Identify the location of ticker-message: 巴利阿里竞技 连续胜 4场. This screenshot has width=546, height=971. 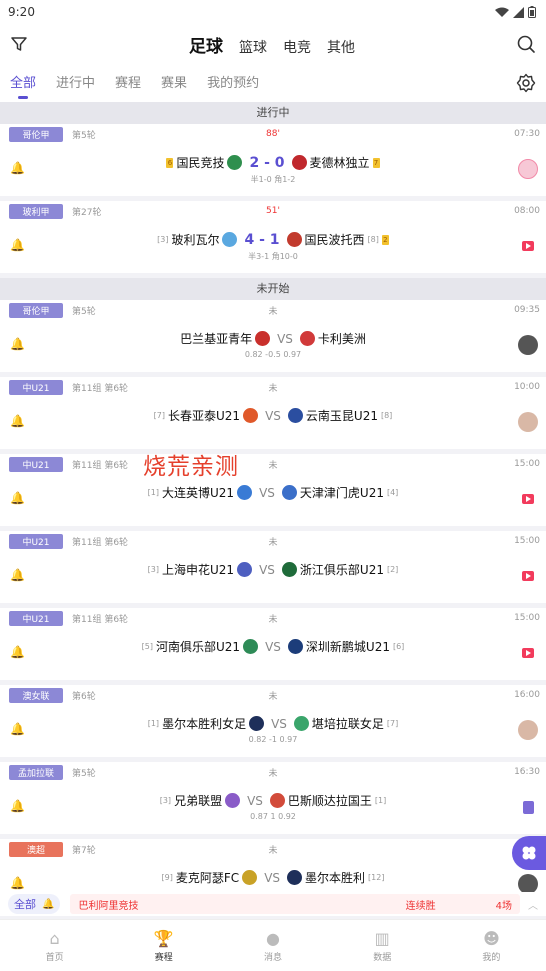
(295, 904).